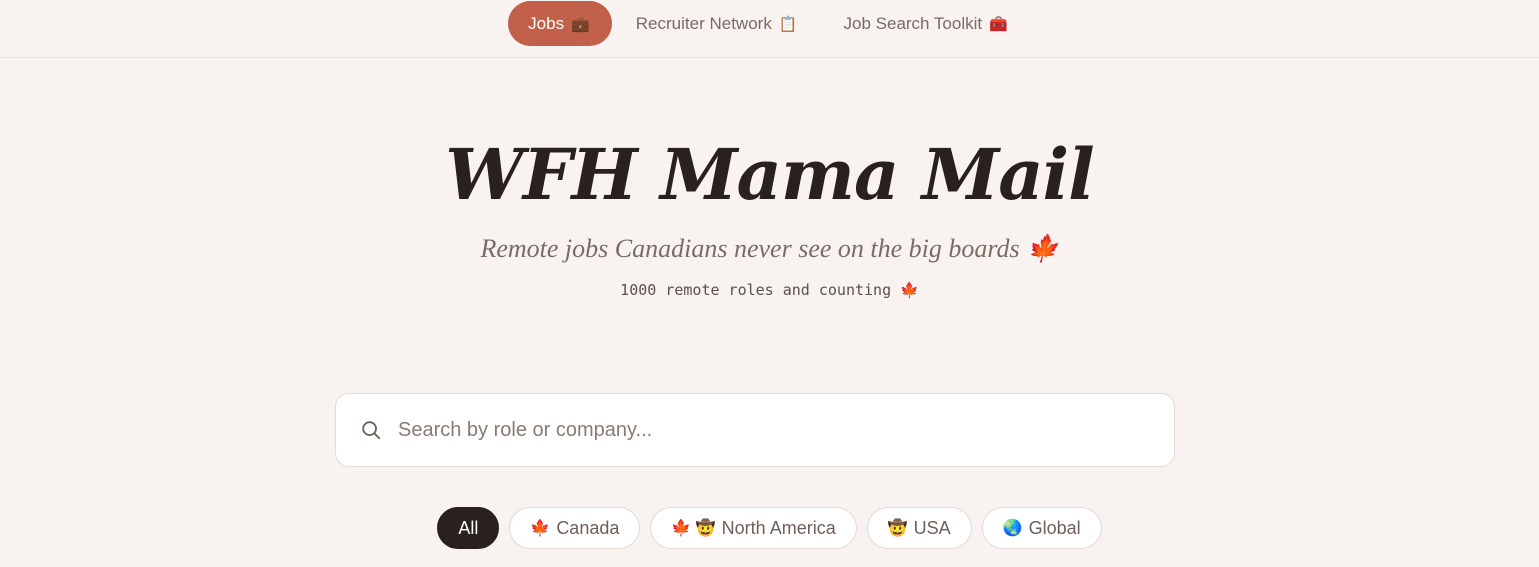 This screenshot has height=567, width=1539. I want to click on counter-text: 1000 remote roles and counting, so click(756, 290).